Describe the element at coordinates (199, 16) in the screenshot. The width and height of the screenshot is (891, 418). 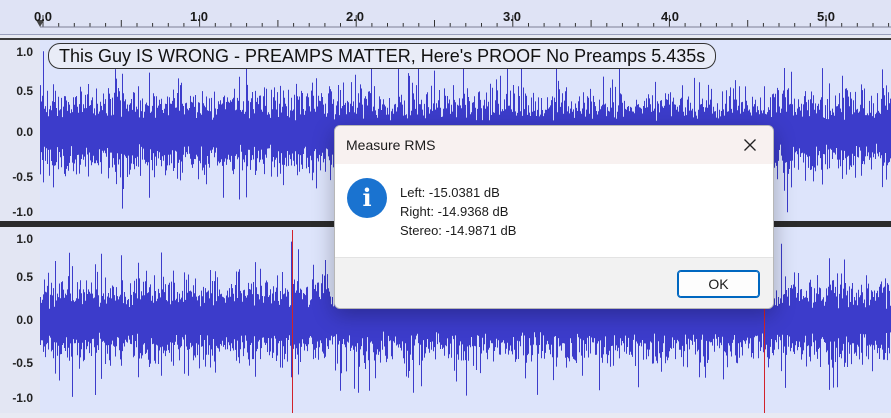
I see `ruler-label-1: 1.0` at that location.